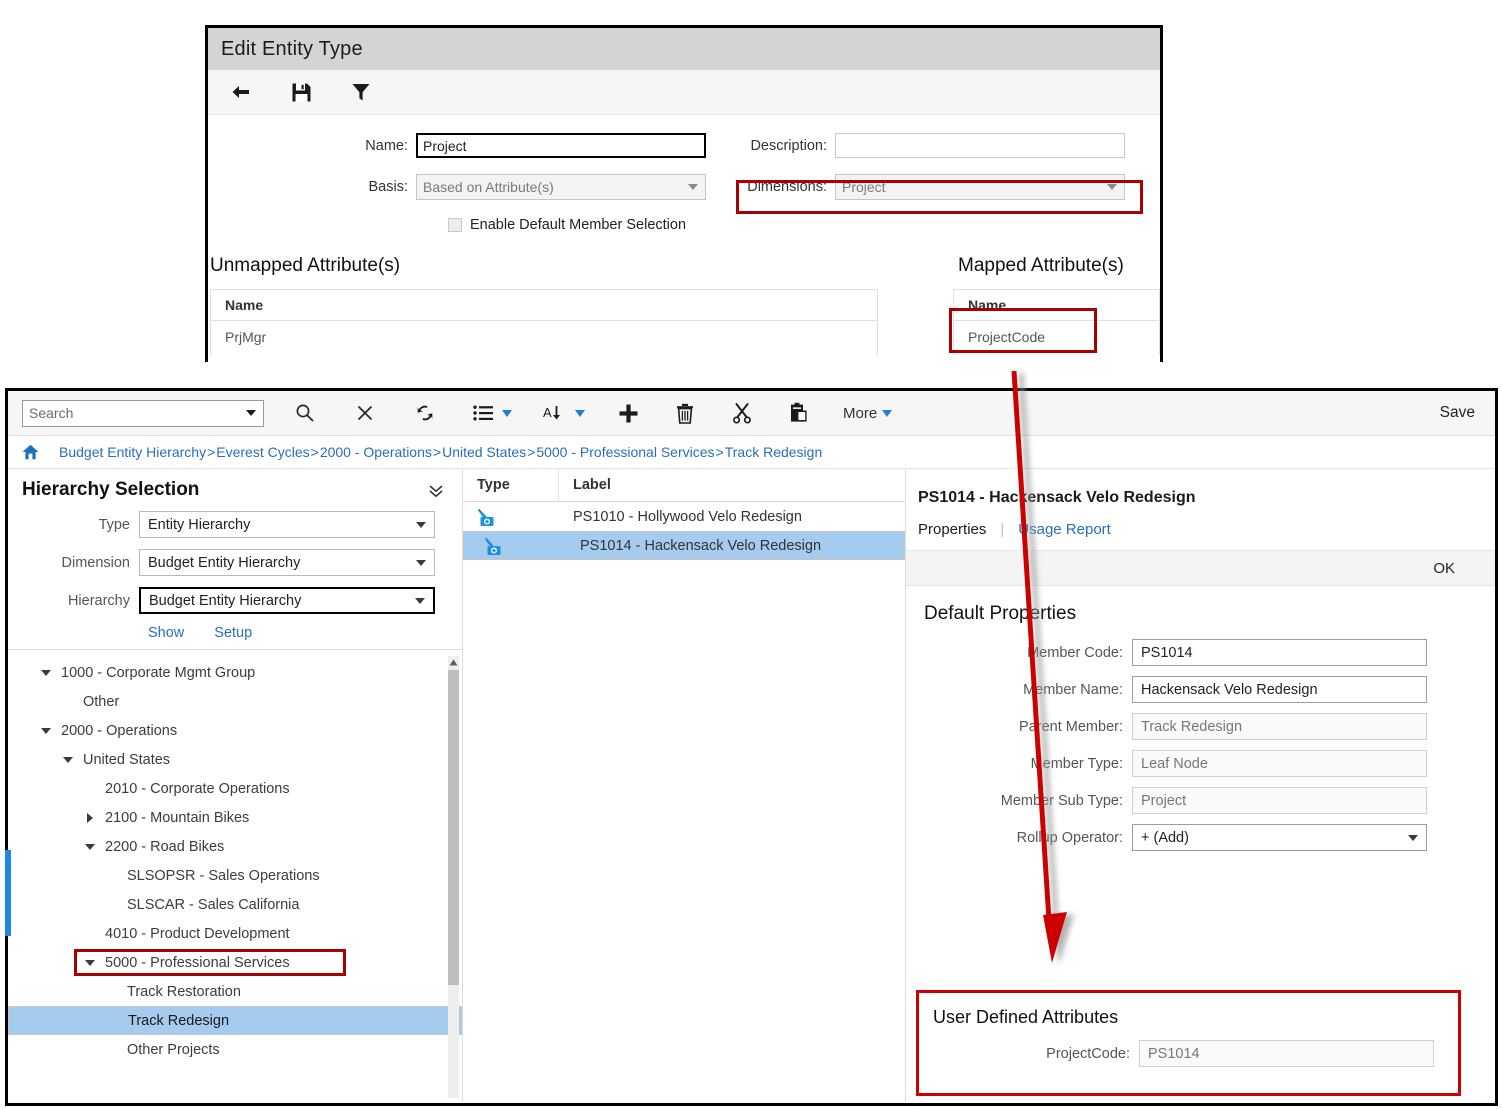 The image size is (1503, 1109). I want to click on attribute-grids: Name PrjMgr Name ProjectCode, so click(684, 322).